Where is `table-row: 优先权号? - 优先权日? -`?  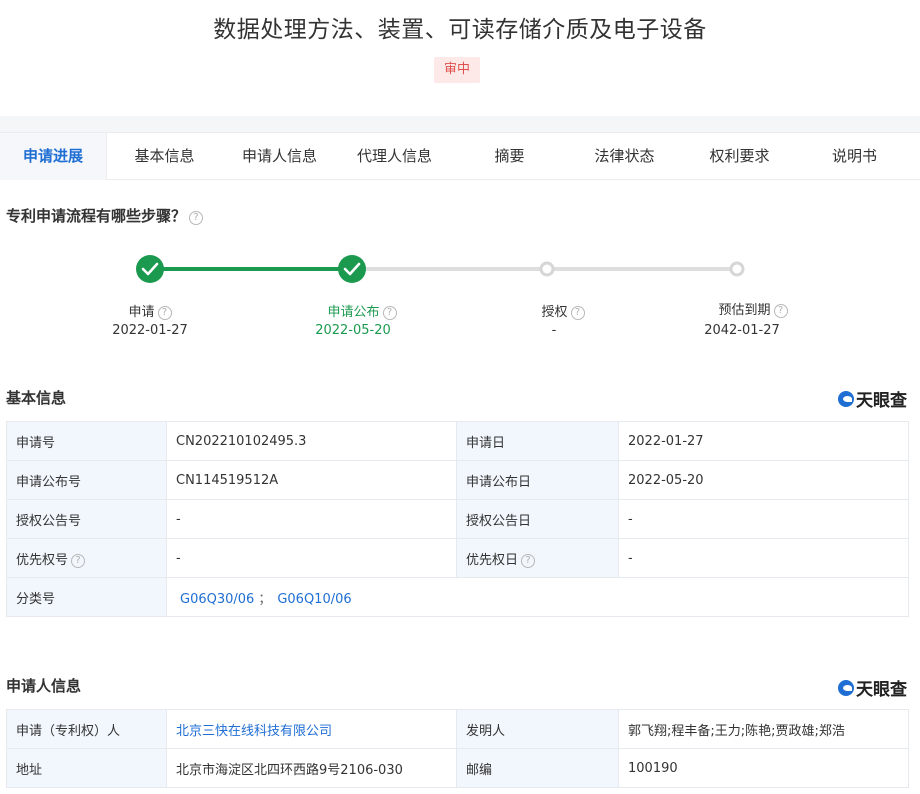 table-row: 优先权号? - 优先权日? - is located at coordinates (457, 558).